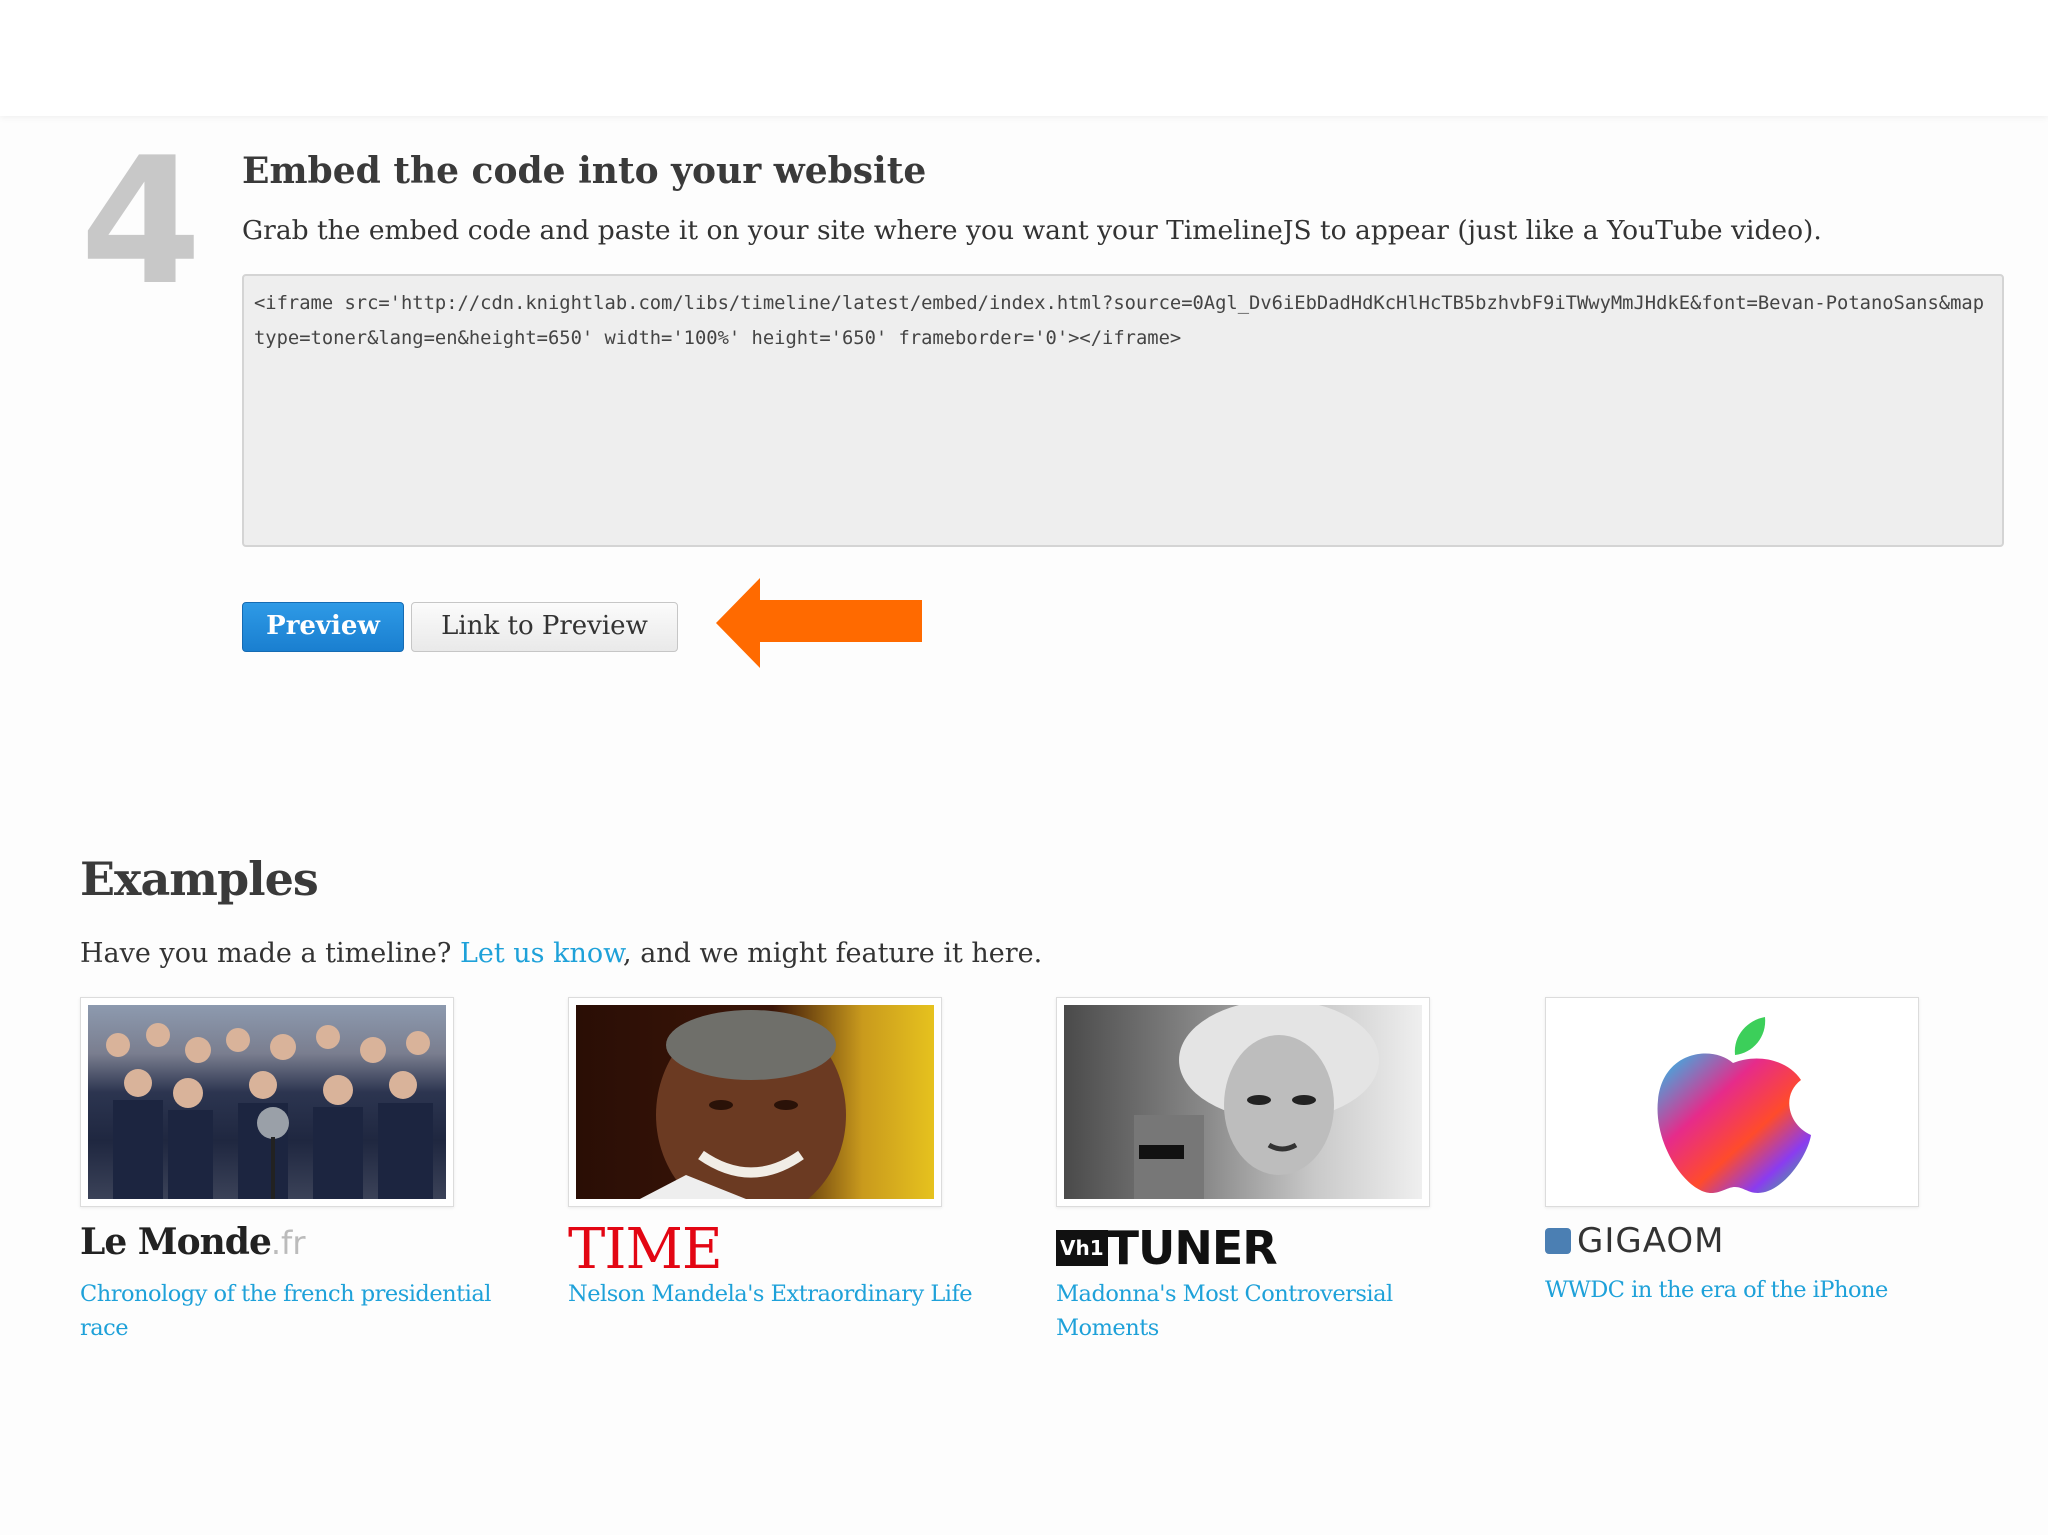  I want to click on example-link-gigaom: WWDC in the era of the iPhone, so click(1755, 1290).